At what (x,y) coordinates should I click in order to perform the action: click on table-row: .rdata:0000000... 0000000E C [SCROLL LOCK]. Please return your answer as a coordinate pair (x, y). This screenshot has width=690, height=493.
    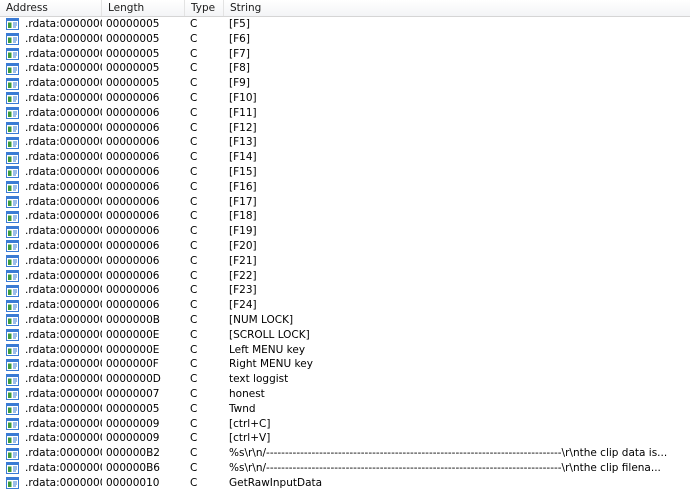
    Looking at the image, I should click on (345, 335).